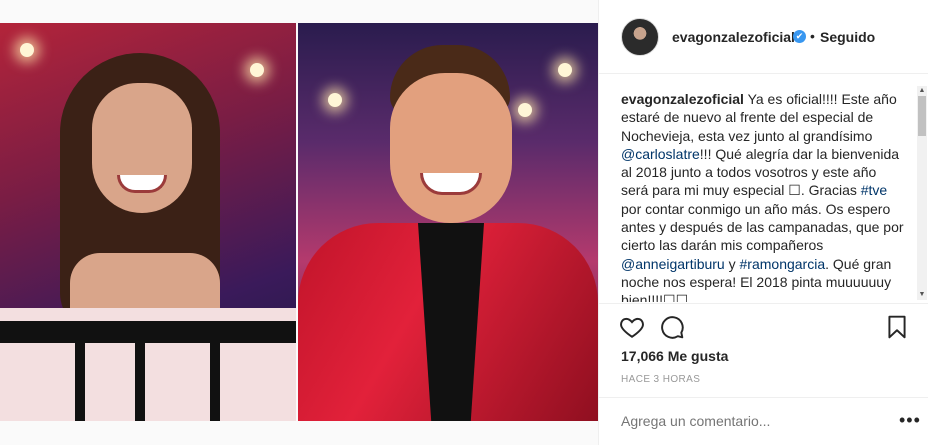 Image resolution: width=928 pixels, height=445 pixels. Describe the element at coordinates (922, 91) in the screenshot. I see `scroll-up-arrow-icon: ▲` at that location.